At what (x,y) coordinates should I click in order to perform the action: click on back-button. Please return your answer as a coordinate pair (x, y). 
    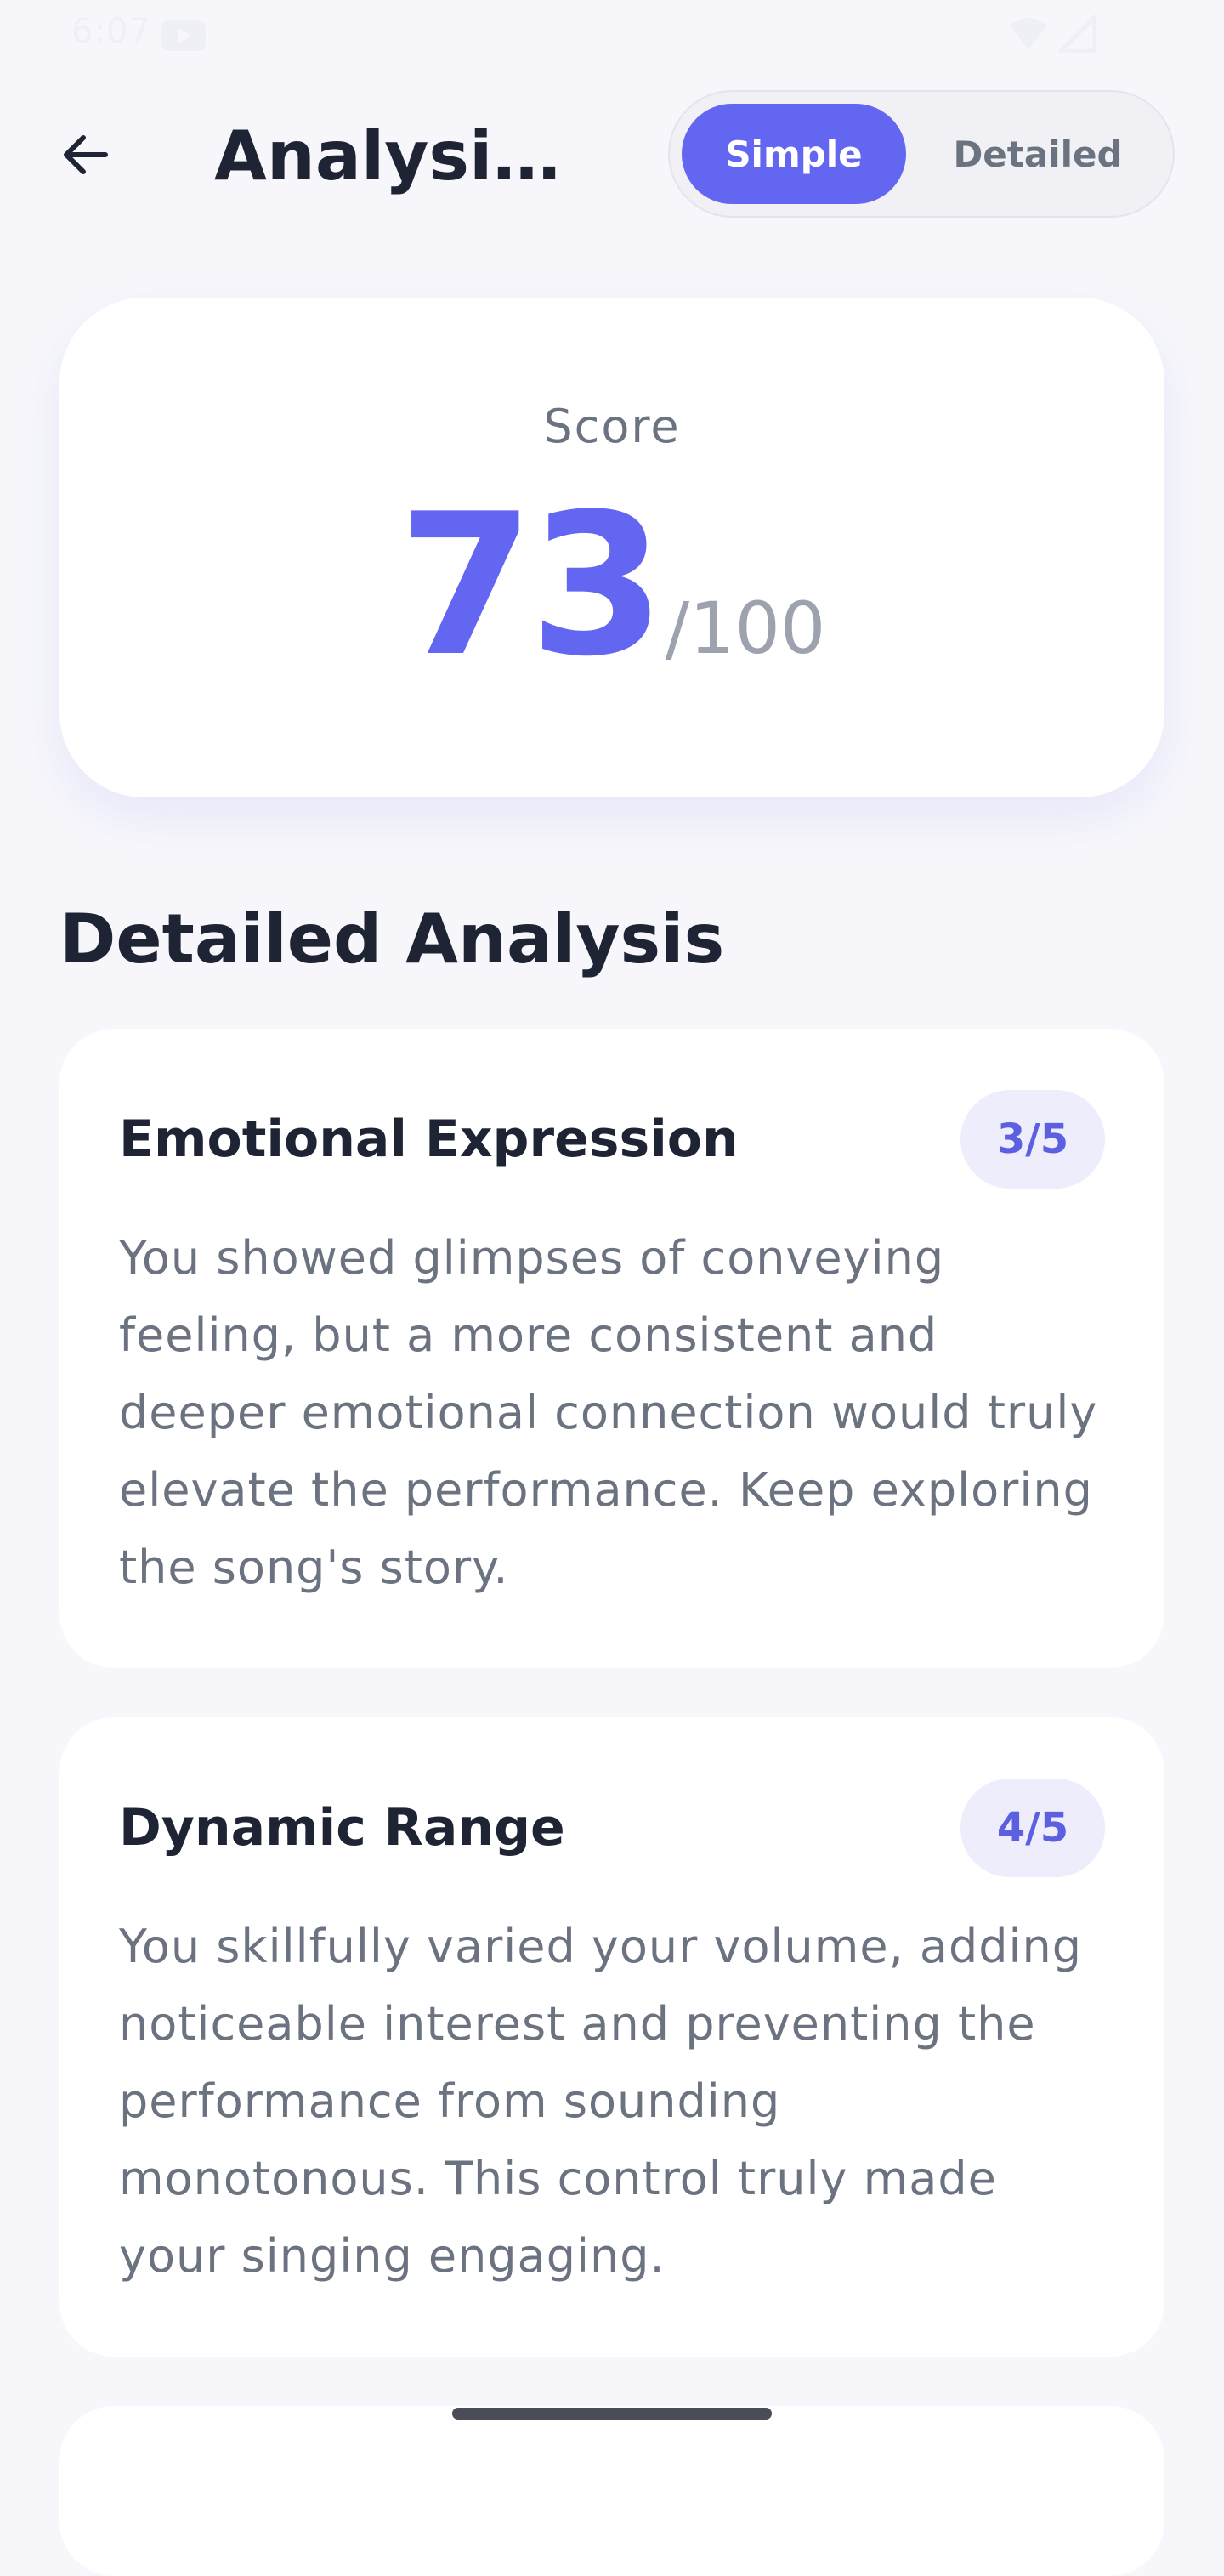
    Looking at the image, I should click on (85, 157).